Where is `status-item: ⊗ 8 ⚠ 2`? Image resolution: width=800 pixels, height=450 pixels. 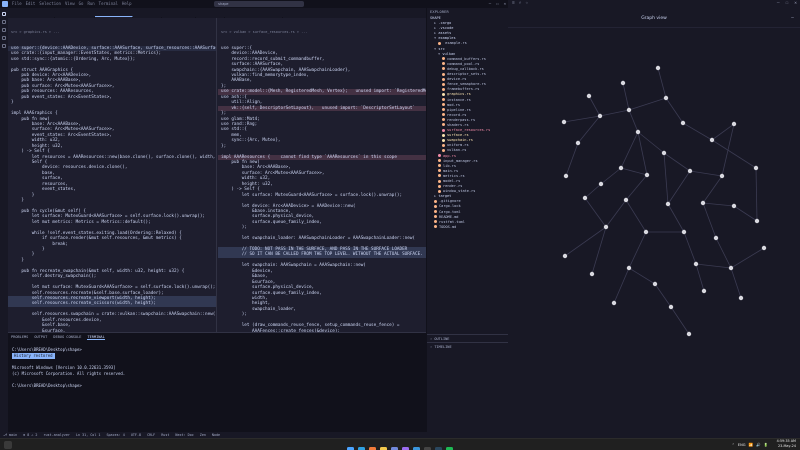
status-item: ⊗ 8 ⚠ 2 is located at coordinates (30, 435).